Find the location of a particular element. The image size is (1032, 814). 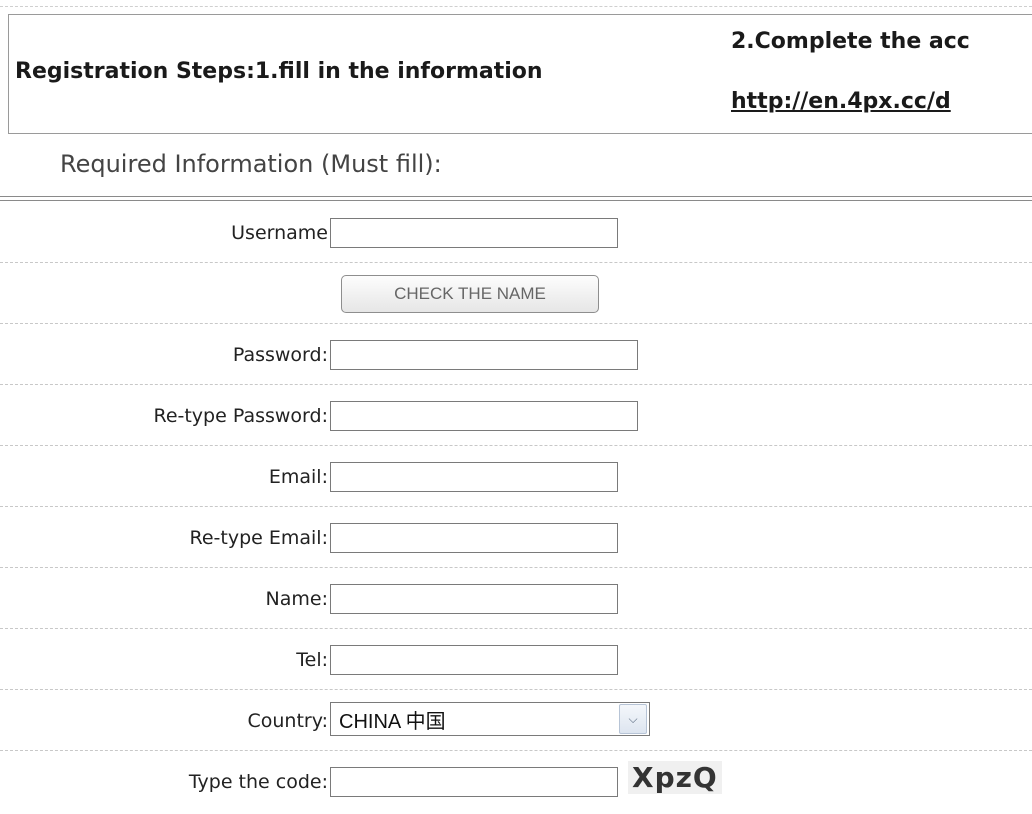

country-select: CHINA 中国 ⌵ is located at coordinates (490, 719).